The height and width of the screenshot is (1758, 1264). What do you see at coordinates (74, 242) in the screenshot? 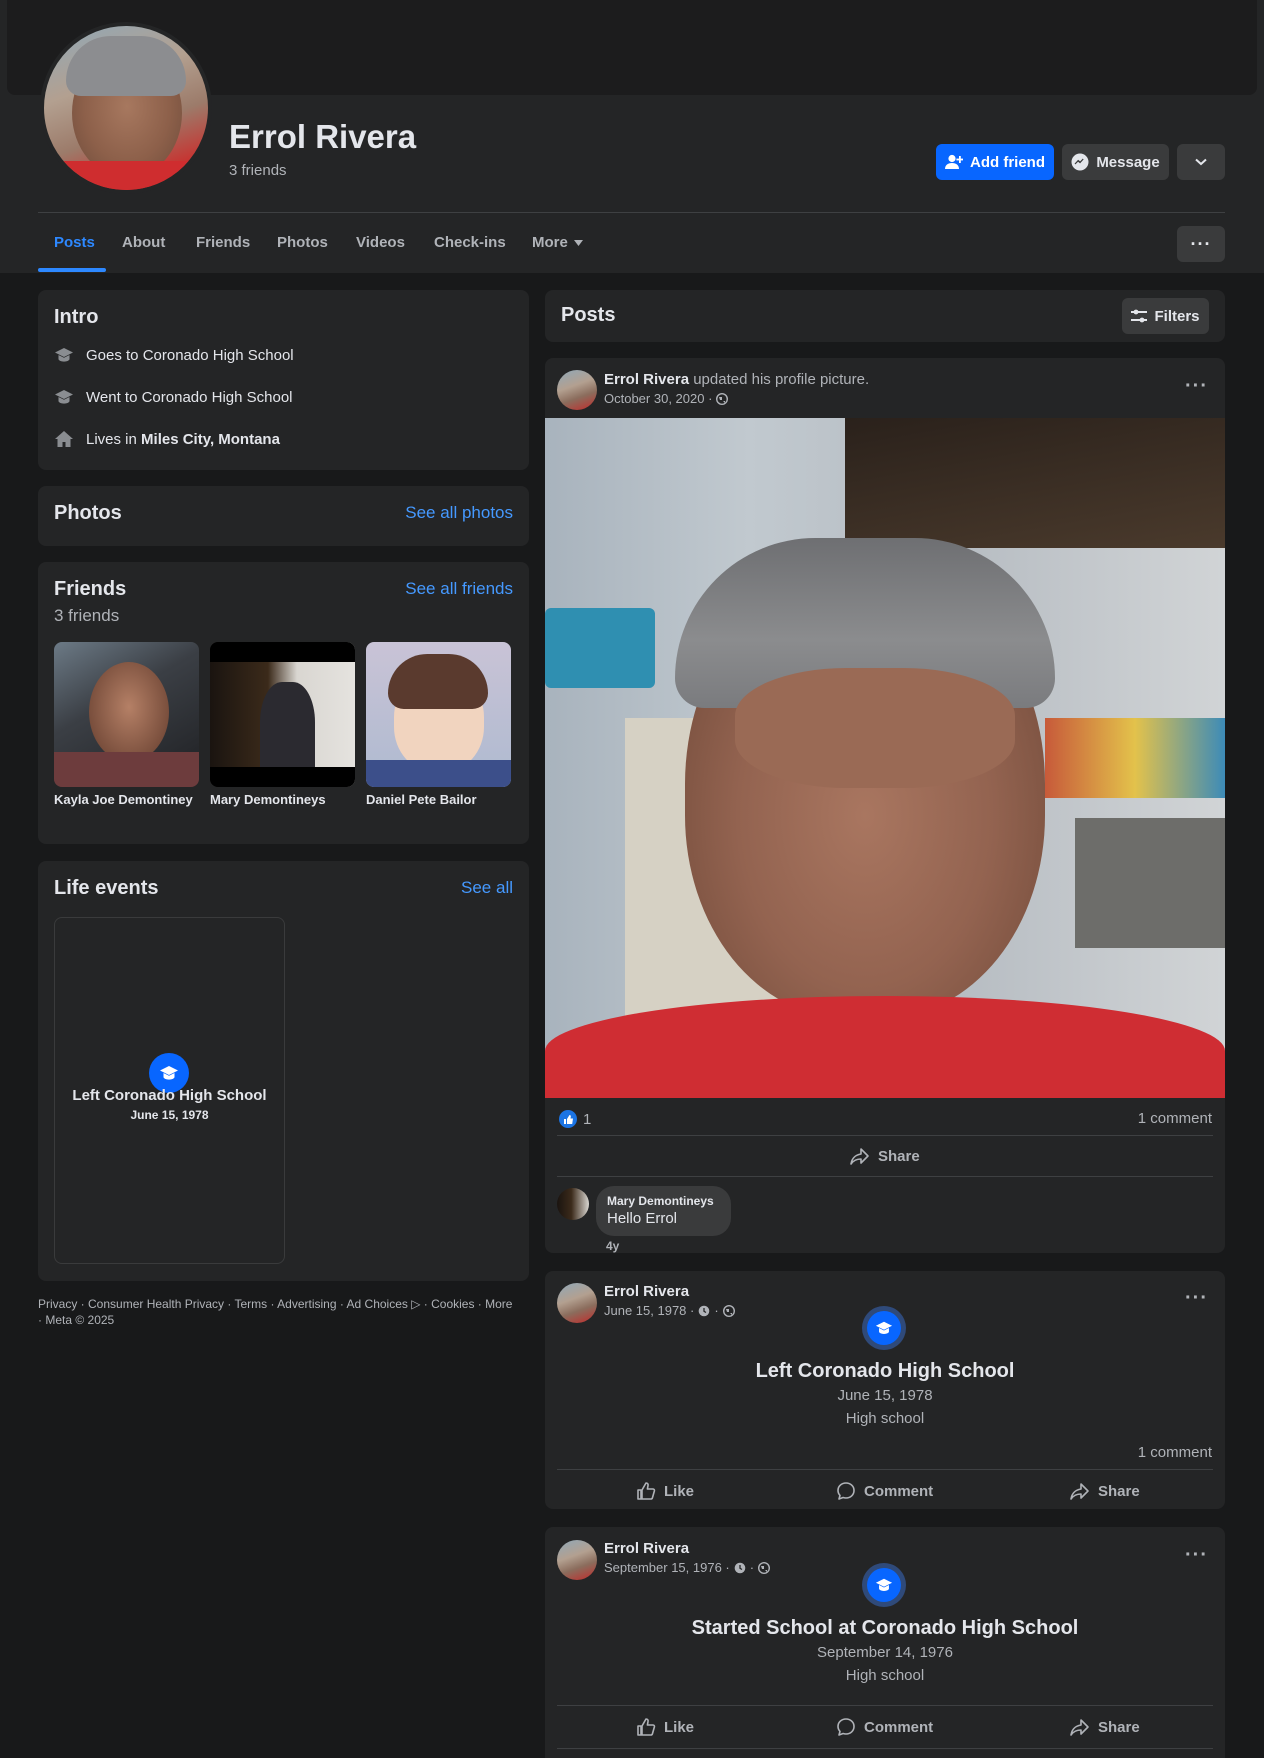
I see `tab-posts: Posts` at bounding box center [74, 242].